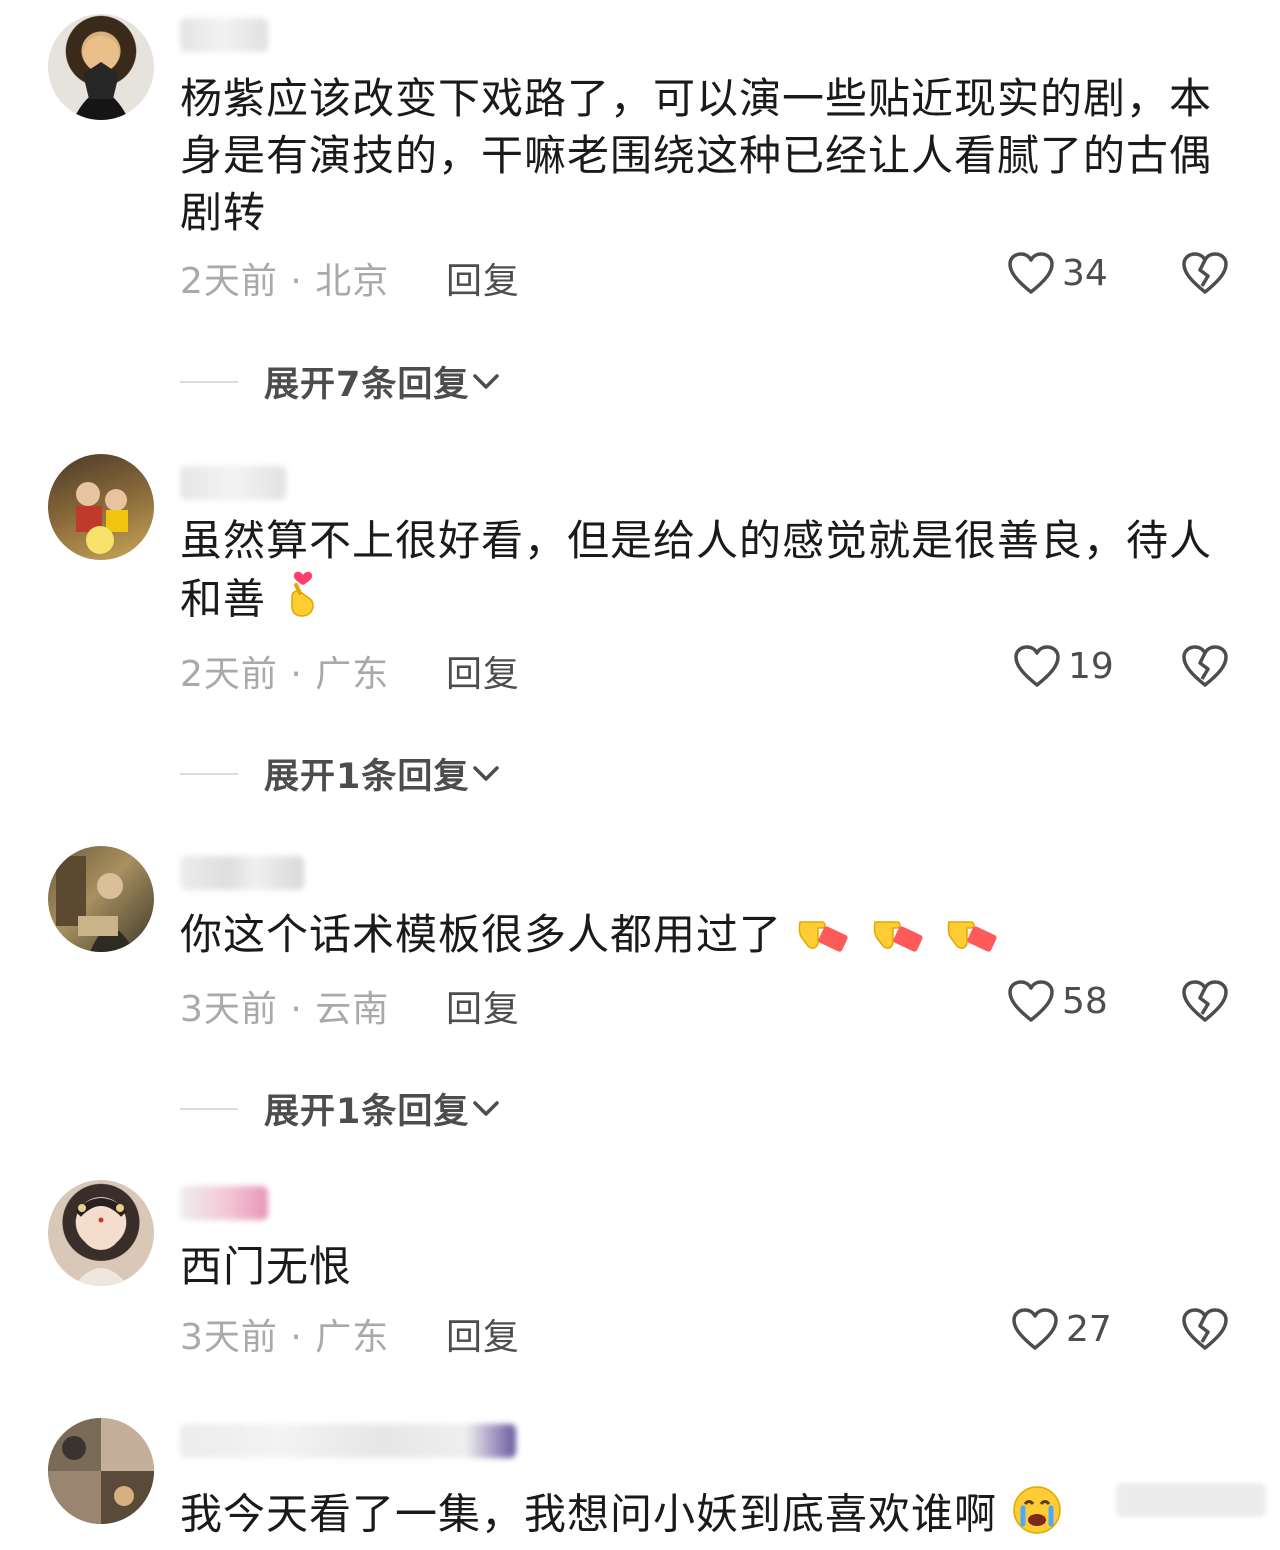 The width and height of the screenshot is (1280, 1550). What do you see at coordinates (1061, 1329) in the screenshot?
I see `like-button: 27` at bounding box center [1061, 1329].